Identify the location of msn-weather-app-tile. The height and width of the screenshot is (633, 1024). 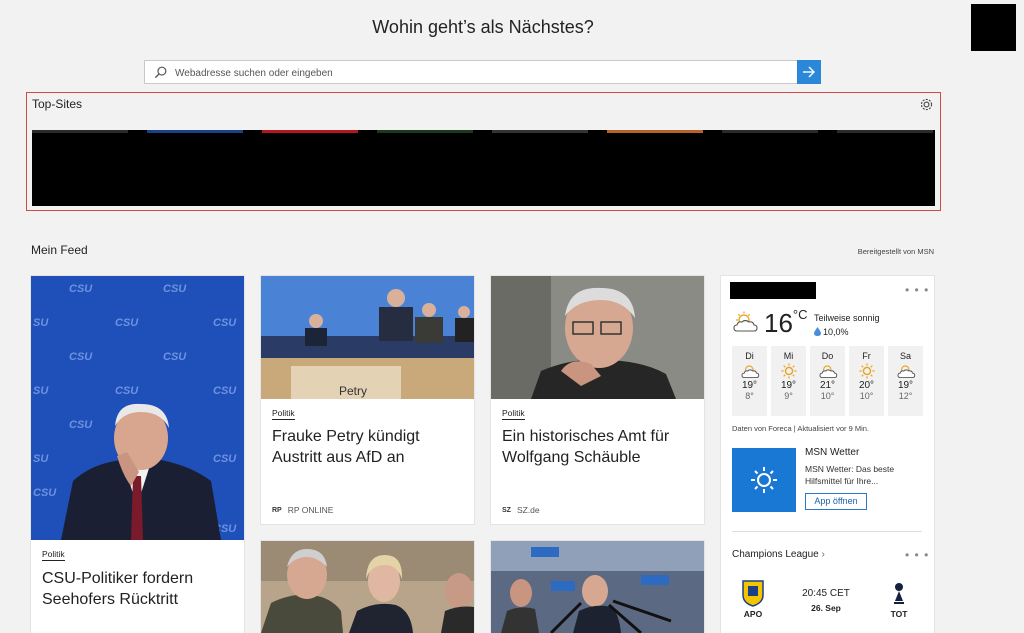
(764, 480).